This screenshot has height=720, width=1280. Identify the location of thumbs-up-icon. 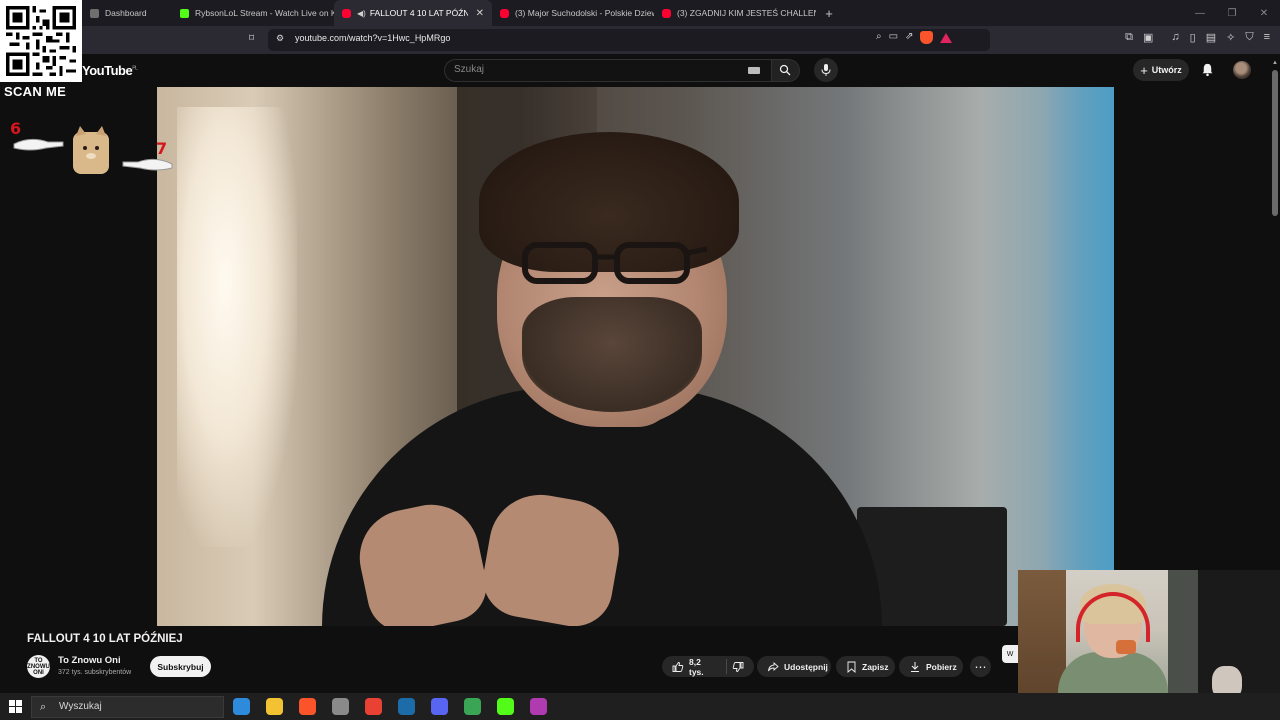
(678, 667).